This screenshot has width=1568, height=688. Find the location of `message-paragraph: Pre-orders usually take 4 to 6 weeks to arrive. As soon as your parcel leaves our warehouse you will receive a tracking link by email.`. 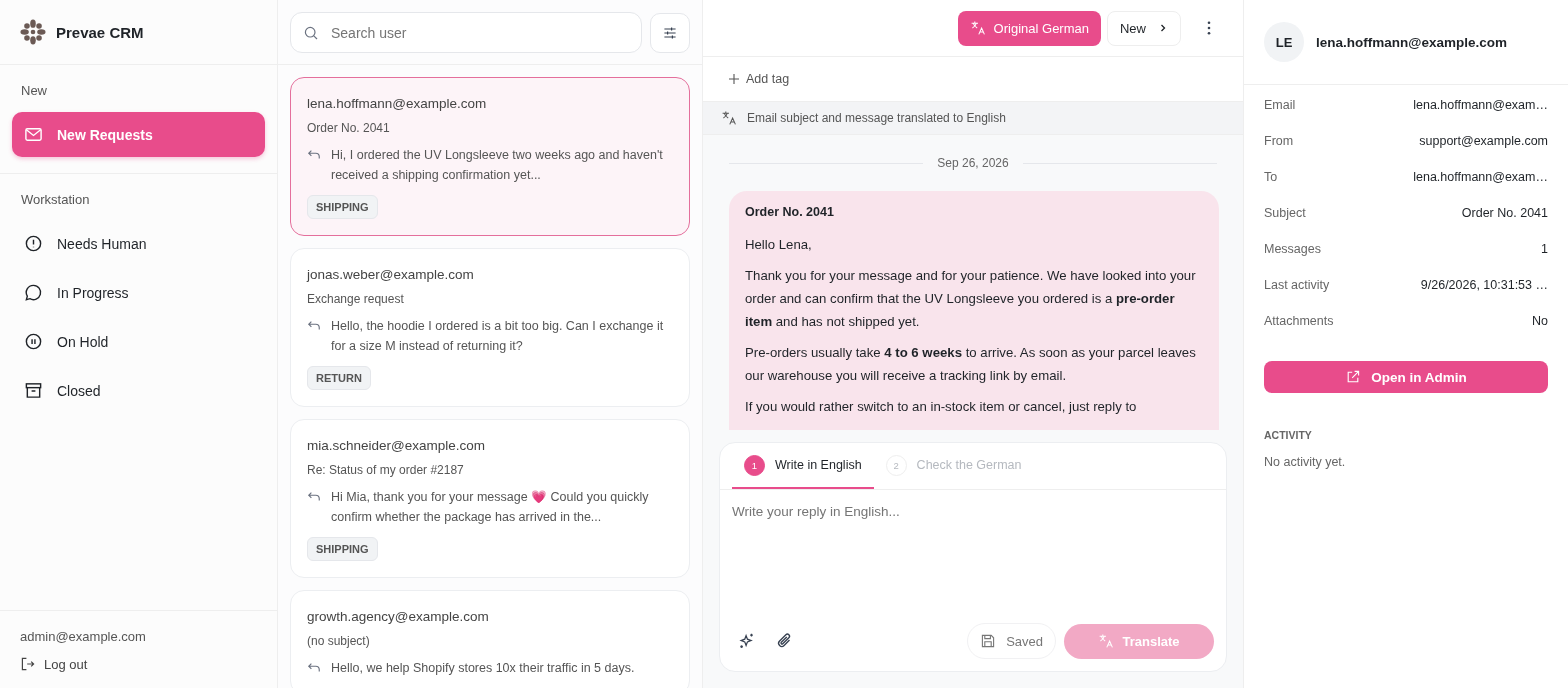

message-paragraph: Pre-orders usually take 4 to 6 weeks to arrive. As soon as your parcel leaves our warehouse you will receive a tracking link by email. is located at coordinates (971, 364).